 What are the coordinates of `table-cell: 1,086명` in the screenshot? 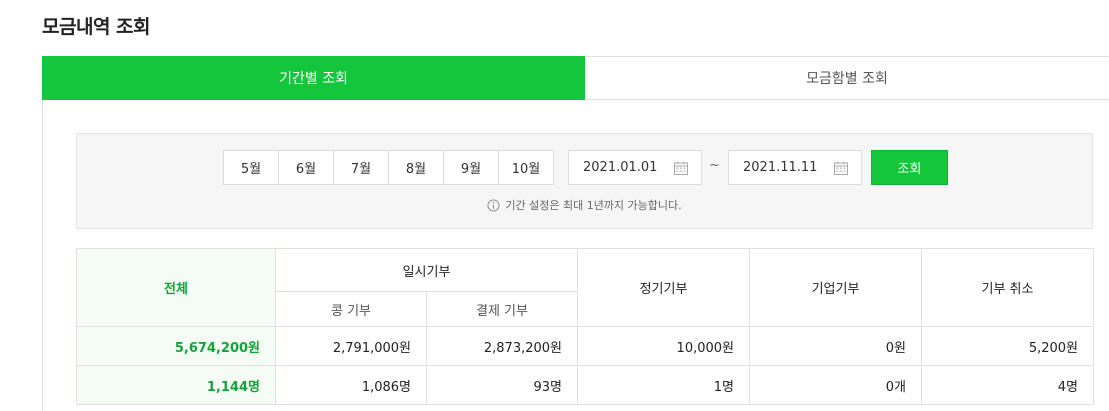 It's located at (351, 385).